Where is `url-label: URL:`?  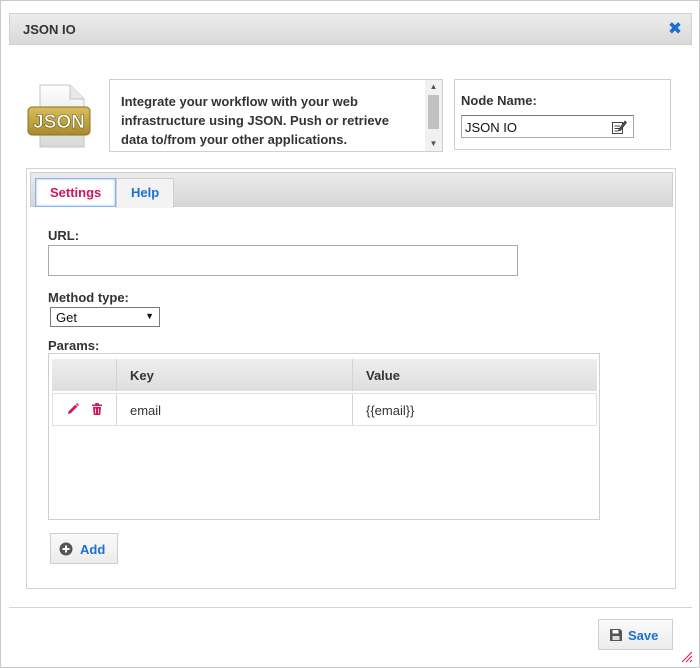
url-label: URL: is located at coordinates (64, 235).